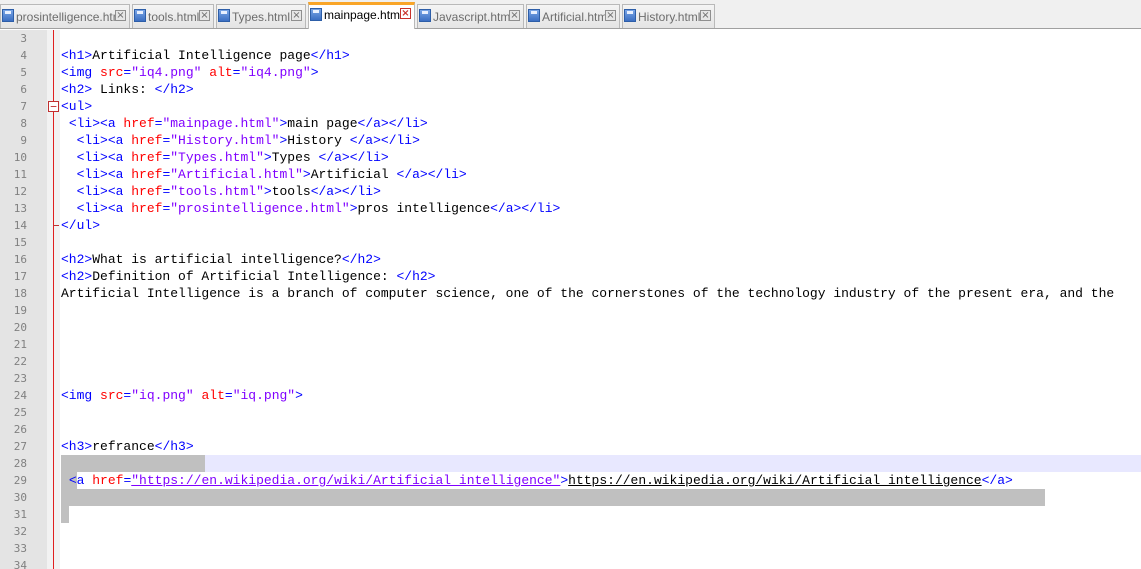  What do you see at coordinates (570, 344) in the screenshot?
I see `code-line: 21` at bounding box center [570, 344].